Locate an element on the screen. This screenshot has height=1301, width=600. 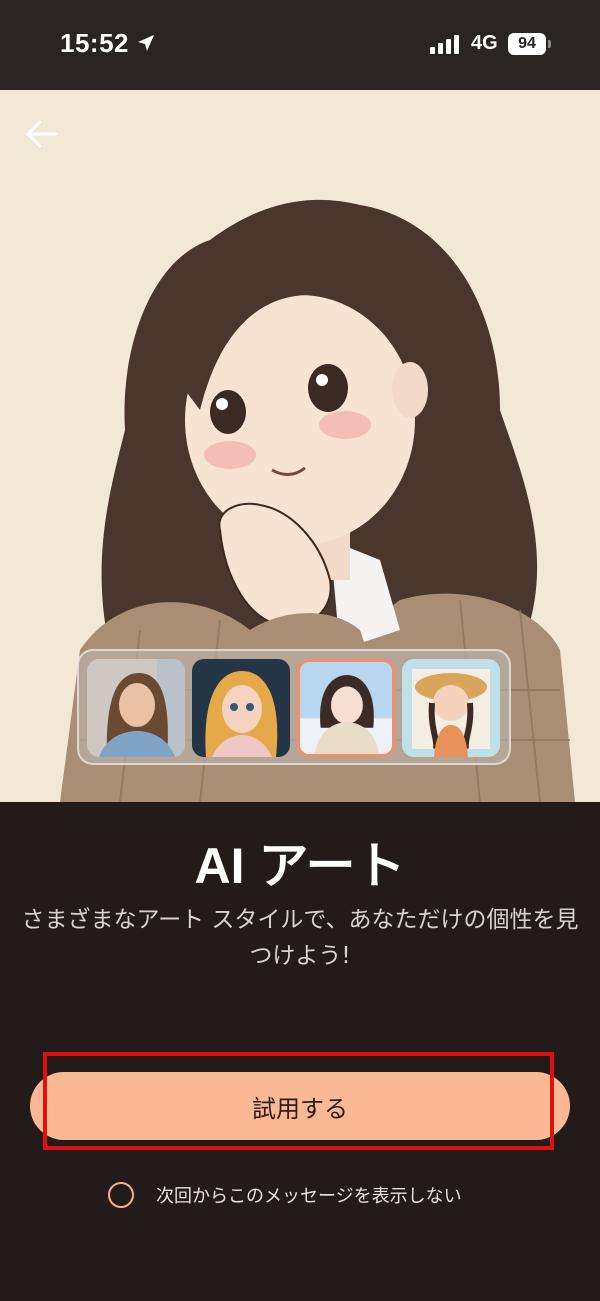
status-bar: 15:52 4G 94 is located at coordinates (300, 45).